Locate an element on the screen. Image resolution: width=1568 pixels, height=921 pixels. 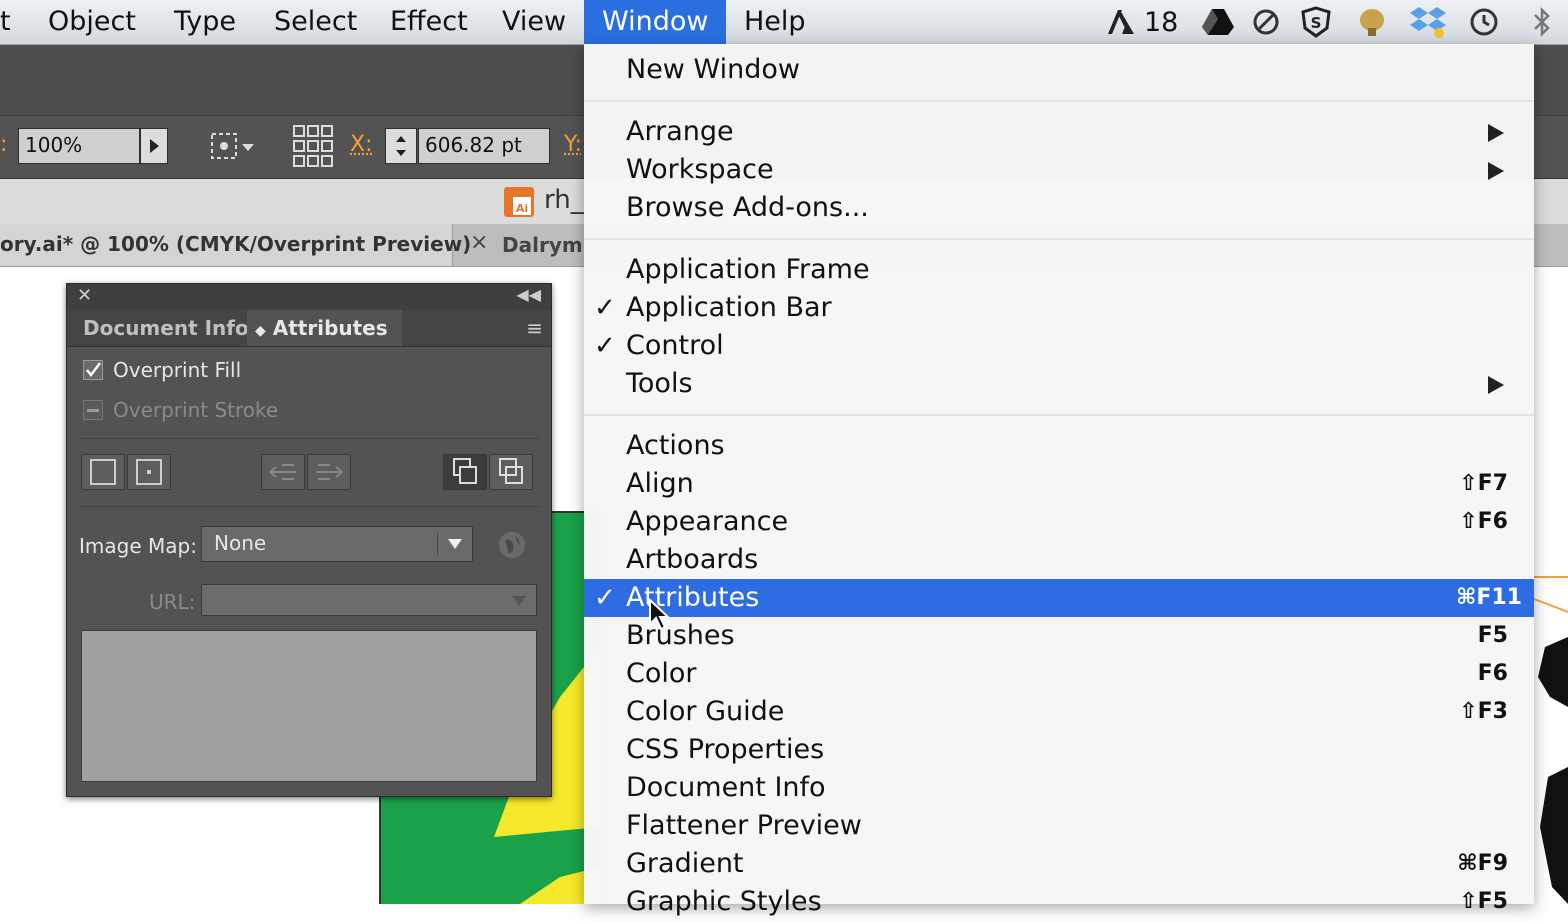
url-input is located at coordinates (369, 600).